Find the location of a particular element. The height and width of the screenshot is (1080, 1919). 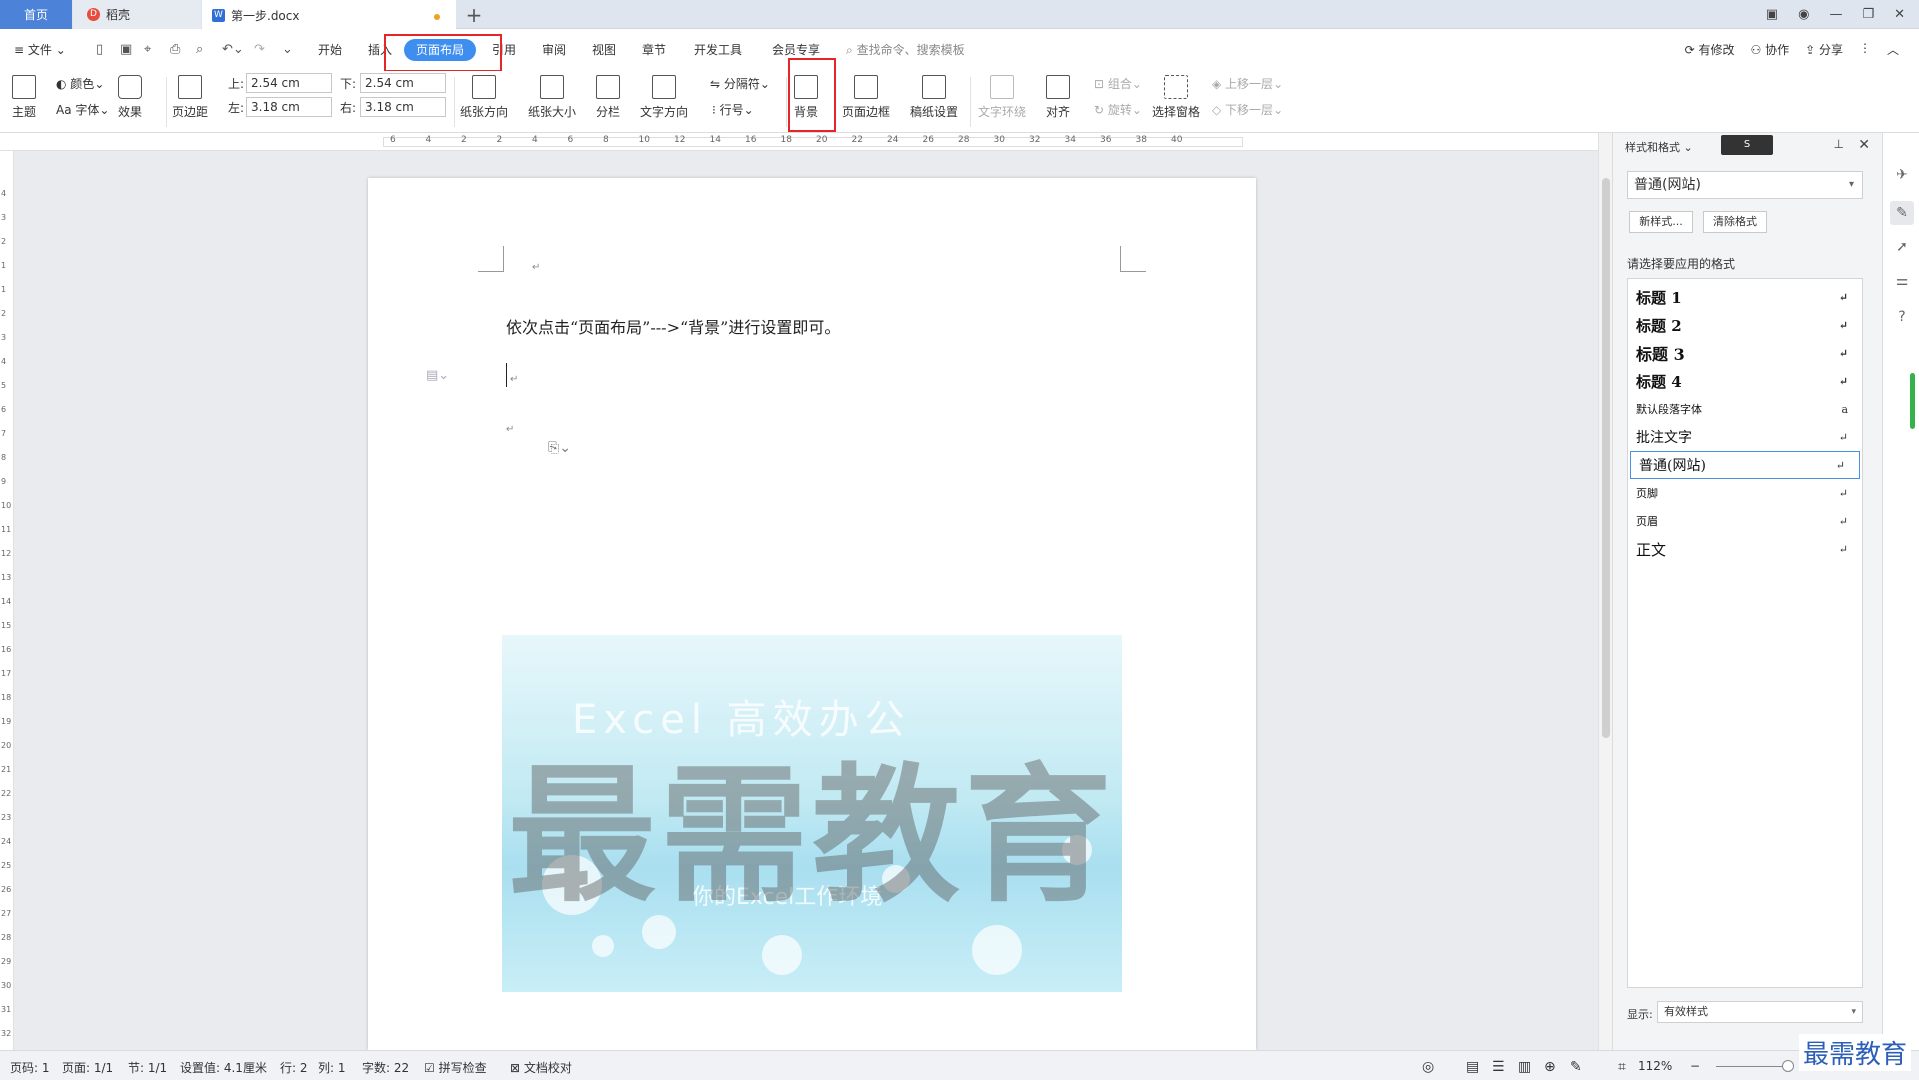

panel-close-icon: ✕ is located at coordinates (1864, 145).